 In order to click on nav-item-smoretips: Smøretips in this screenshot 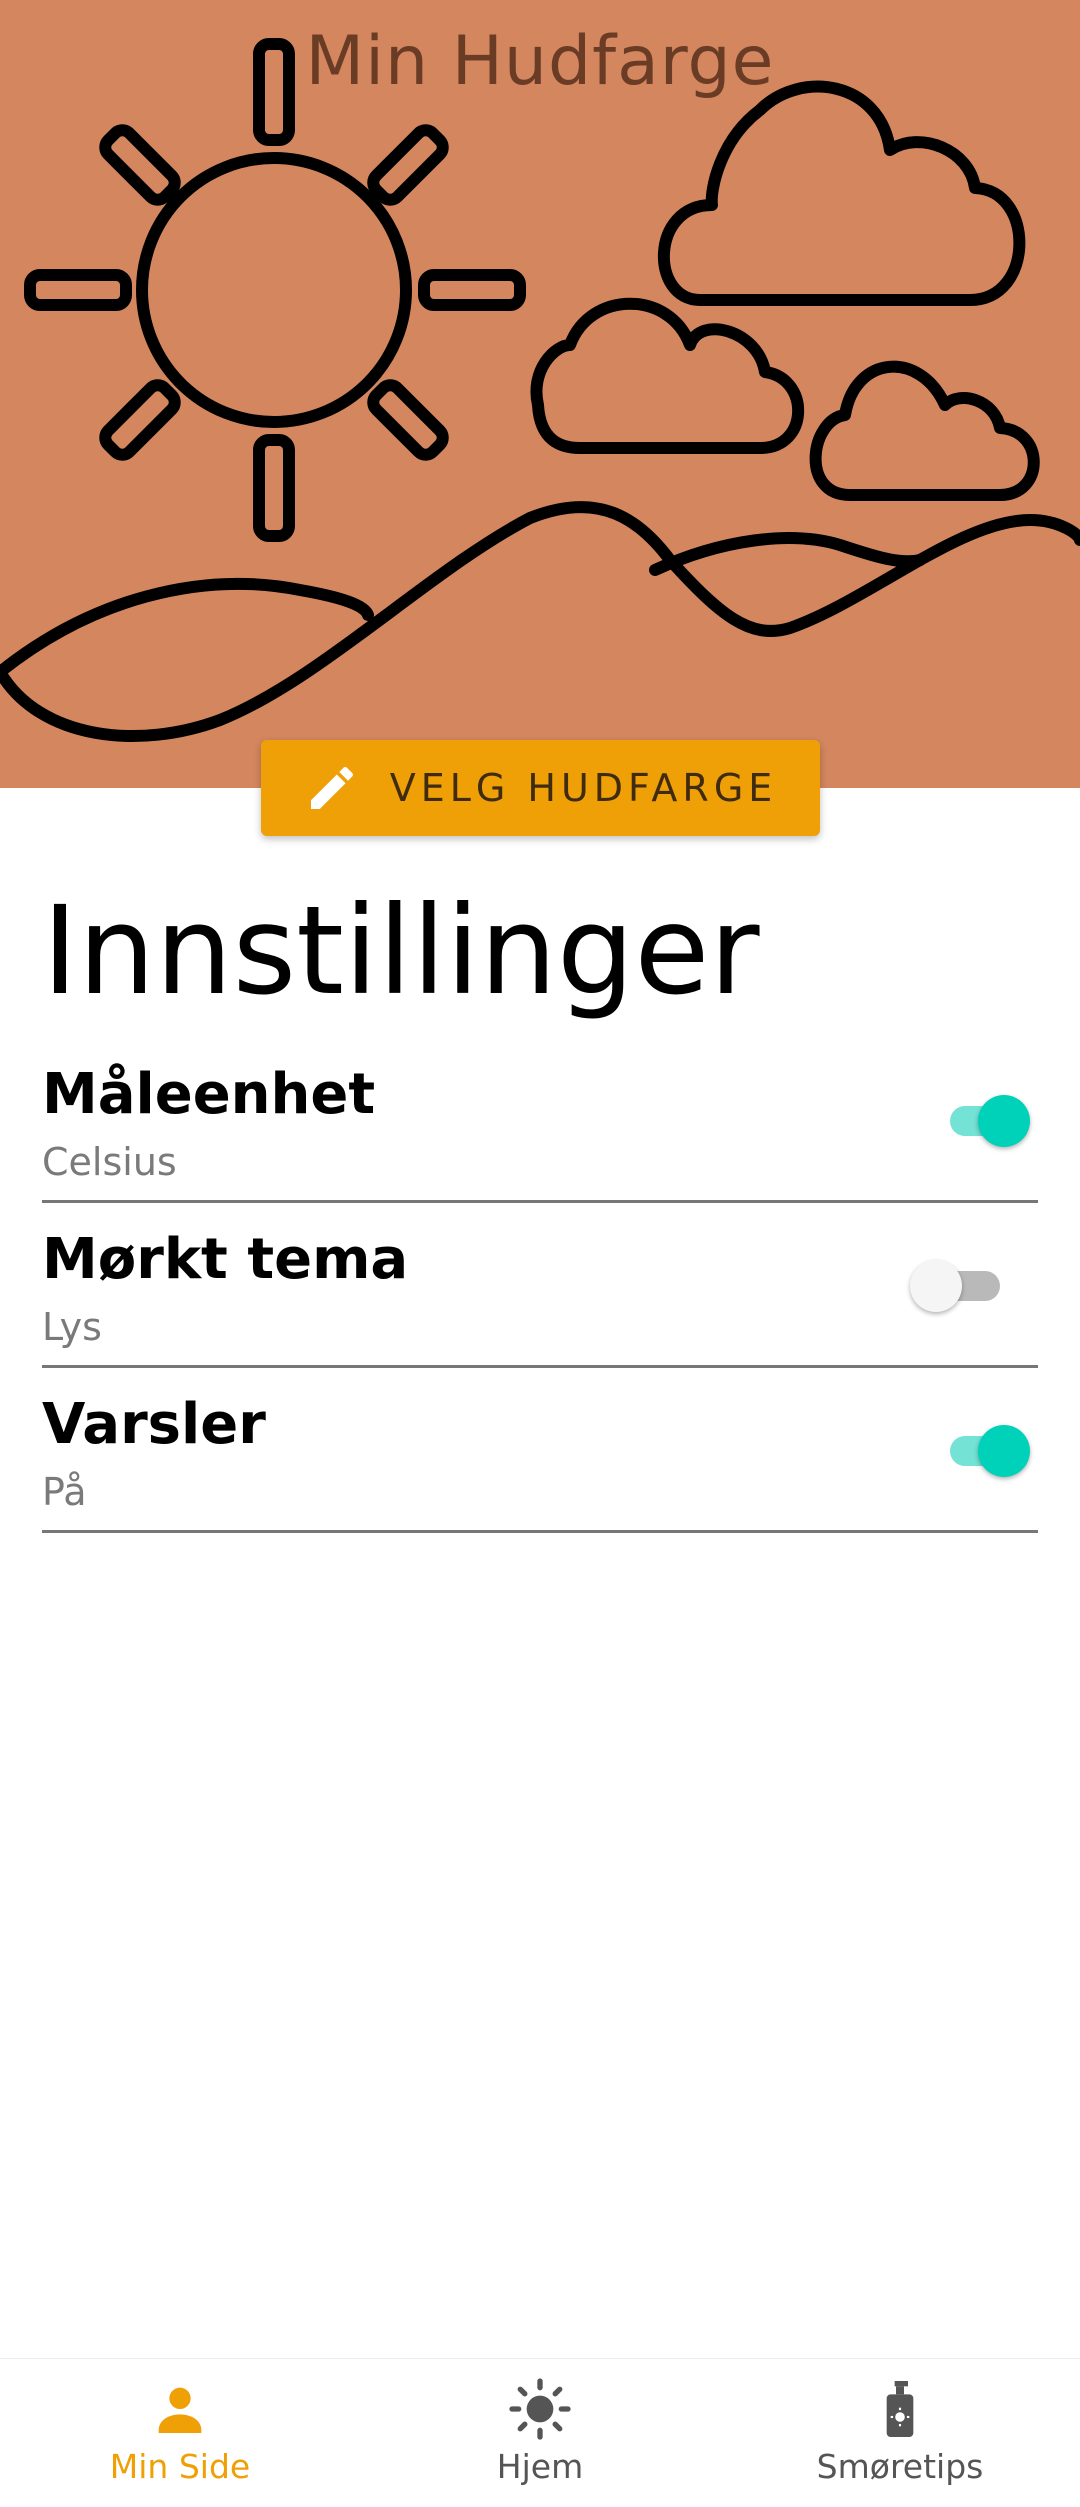, I will do `click(900, 2433)`.